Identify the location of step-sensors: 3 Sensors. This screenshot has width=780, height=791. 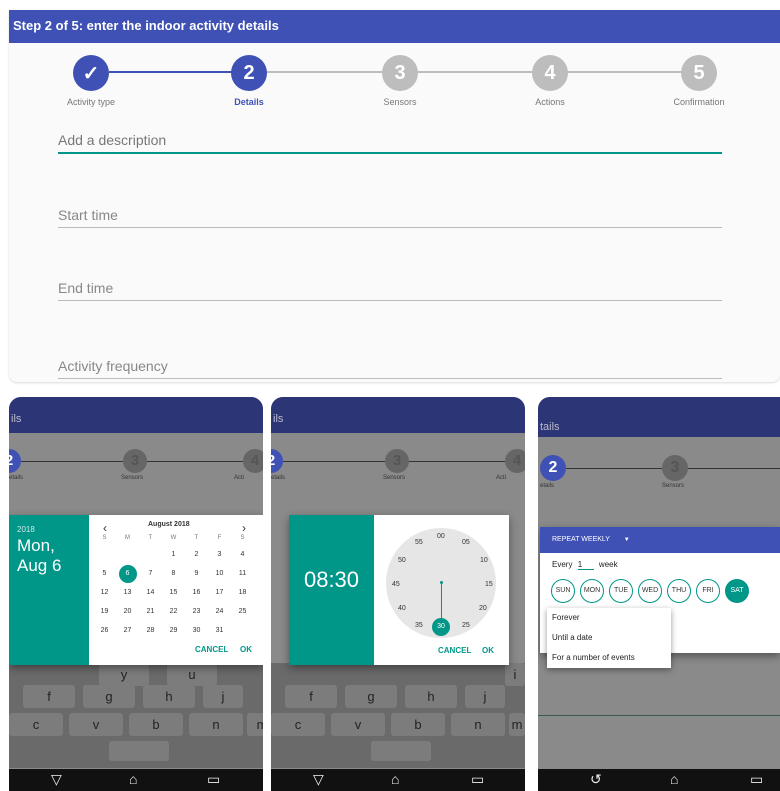
(400, 81).